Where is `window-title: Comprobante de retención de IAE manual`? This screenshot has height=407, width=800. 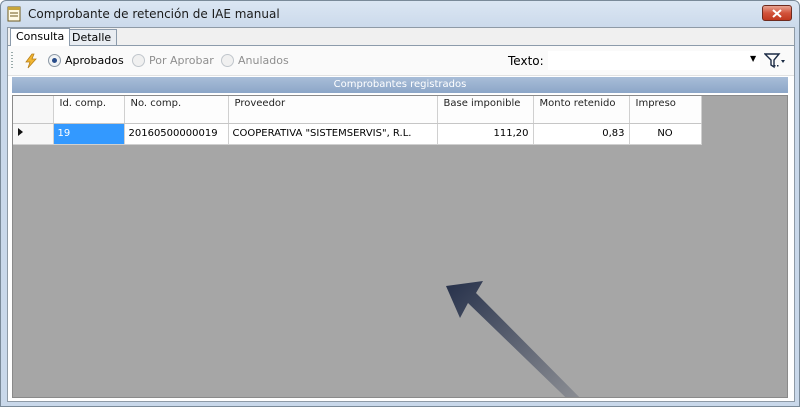 window-title: Comprobante de retención de IAE manual is located at coordinates (154, 14).